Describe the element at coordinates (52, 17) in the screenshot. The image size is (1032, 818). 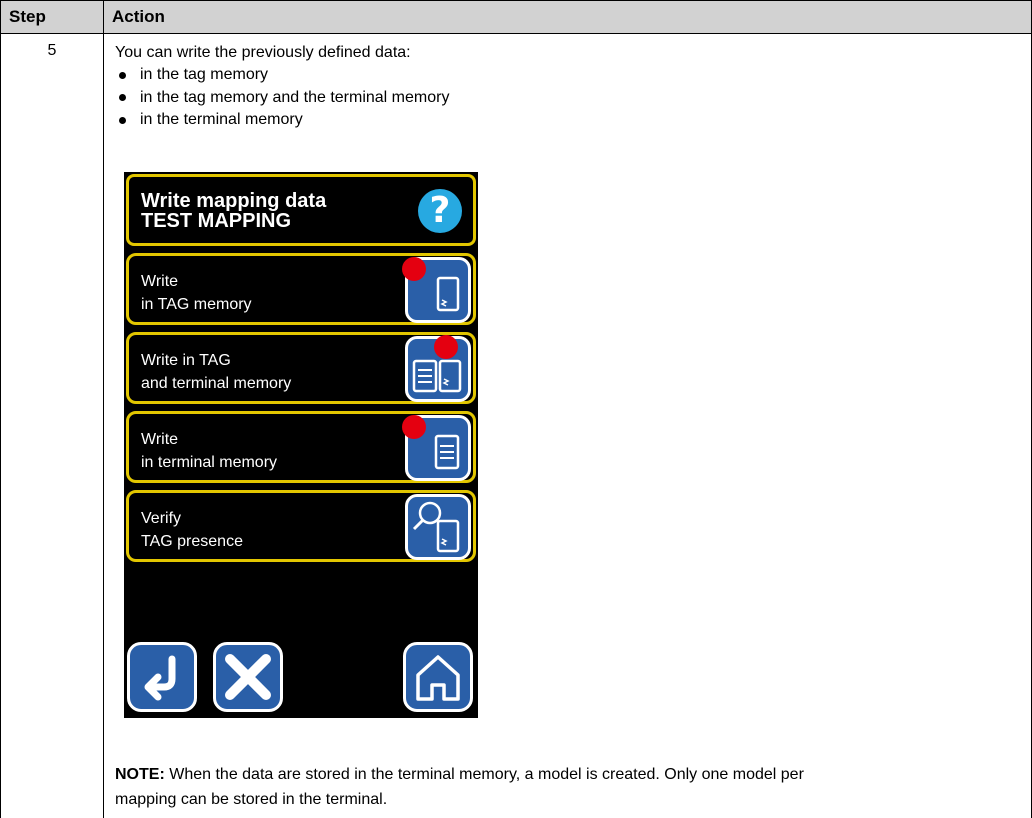
I see `header-step: Step` at that location.